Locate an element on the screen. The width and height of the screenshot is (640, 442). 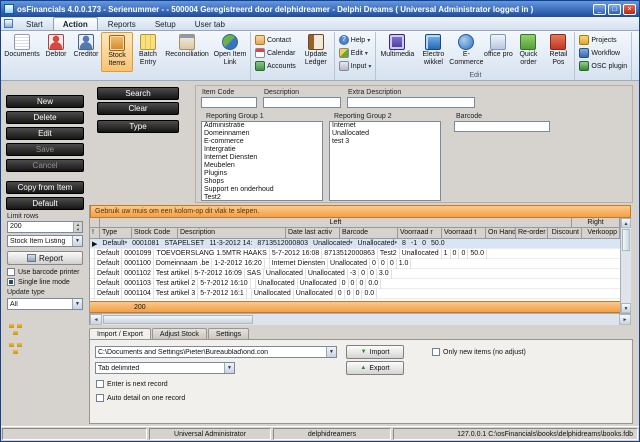
help-button: Help is located at coordinates (355, 40).